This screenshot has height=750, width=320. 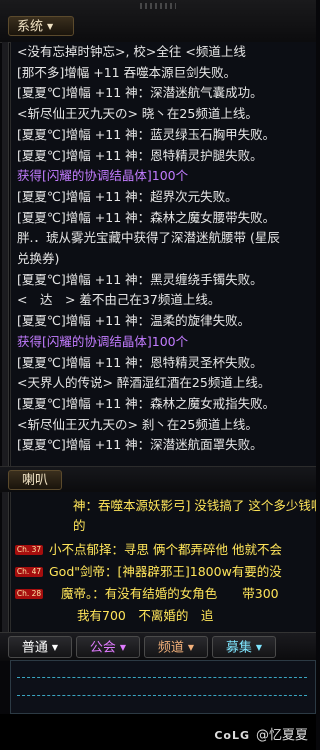 What do you see at coordinates (5, 254) in the screenshot?
I see `system-scrollbar` at bounding box center [5, 254].